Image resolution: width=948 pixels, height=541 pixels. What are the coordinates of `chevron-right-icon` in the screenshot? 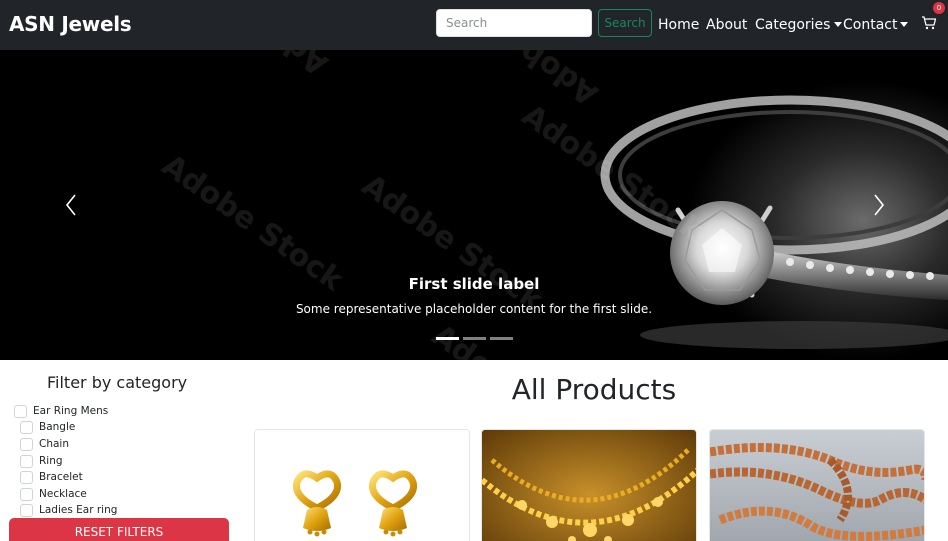 It's located at (879, 205).